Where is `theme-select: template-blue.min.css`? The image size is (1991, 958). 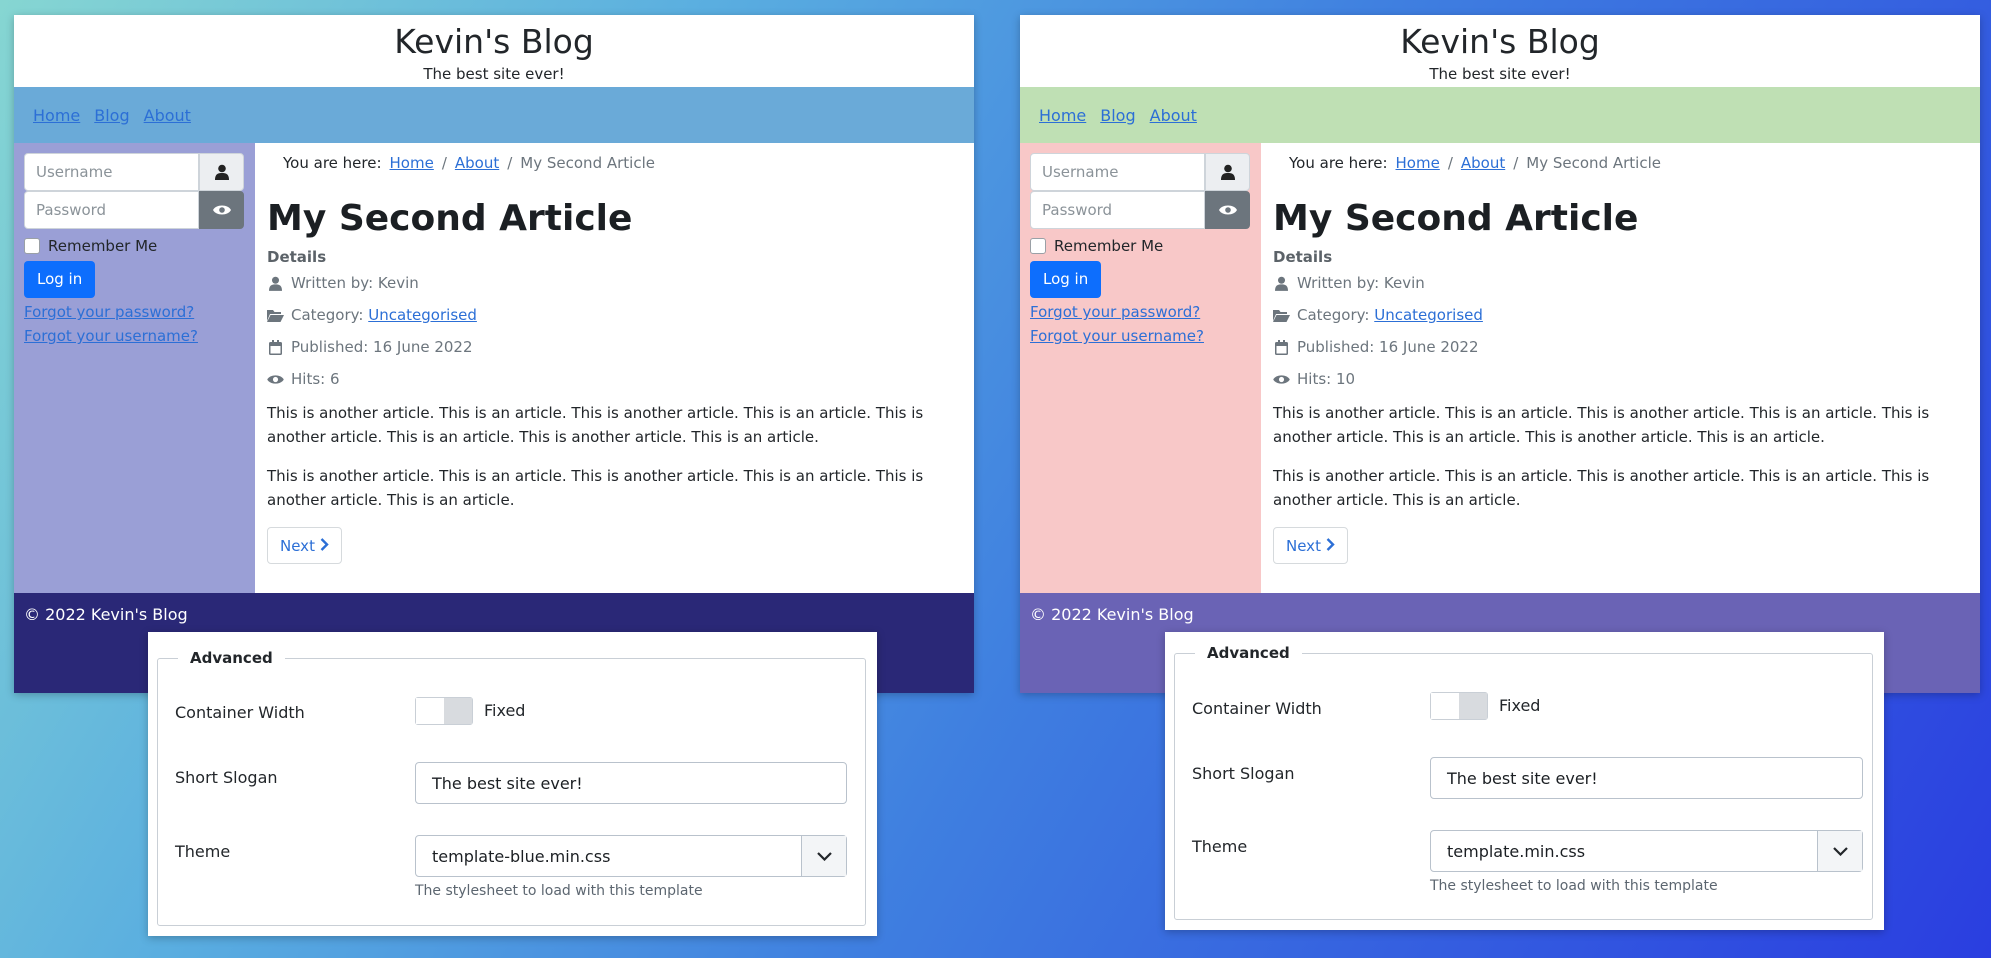 theme-select: template-blue.min.css is located at coordinates (631, 856).